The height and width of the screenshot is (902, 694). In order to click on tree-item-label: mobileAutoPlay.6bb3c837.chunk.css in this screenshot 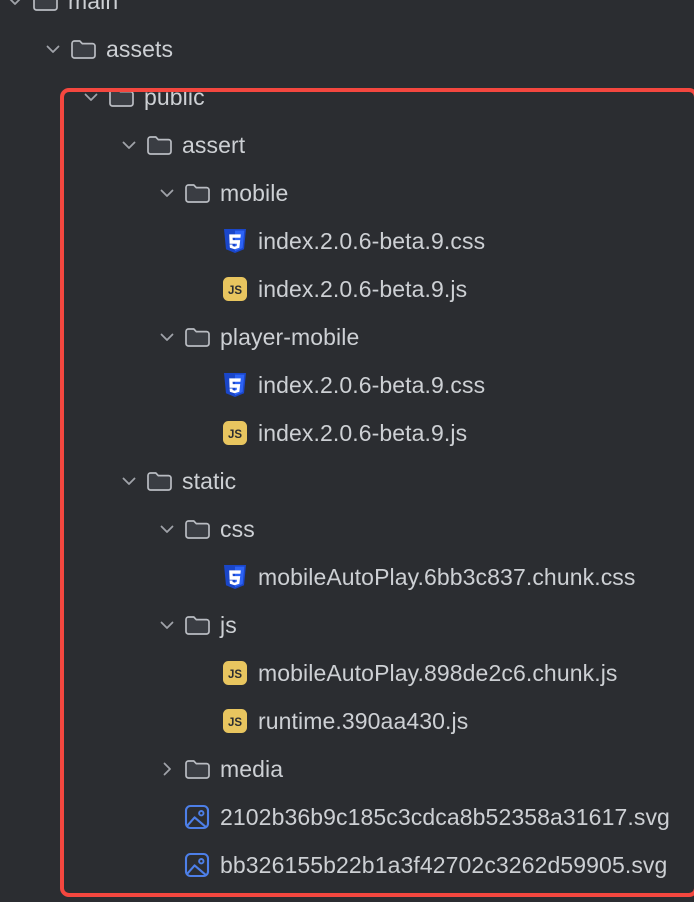, I will do `click(447, 577)`.